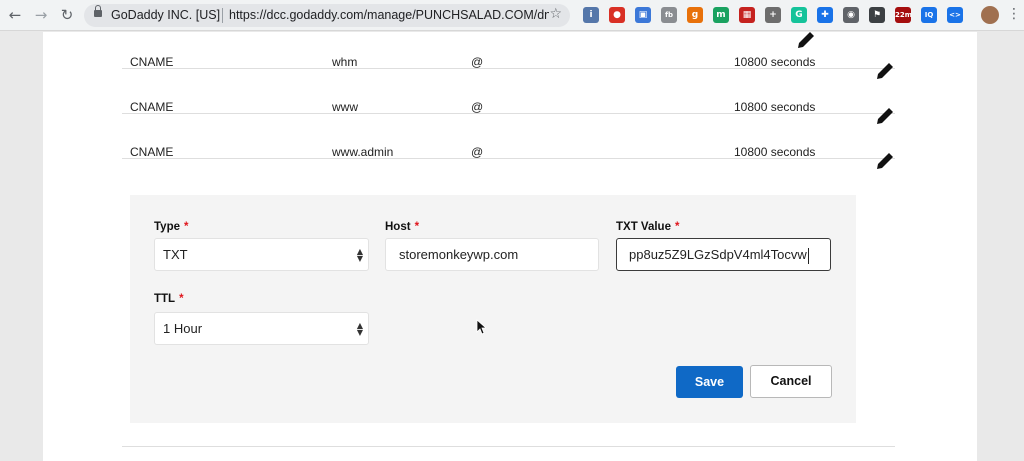 The height and width of the screenshot is (461, 1024). Describe the element at coordinates (175, 254) in the screenshot. I see `type-select-value: TXT` at that location.